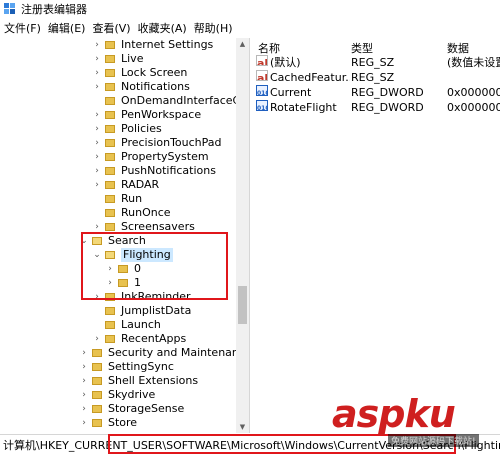  I want to click on tree-item-precisiontouchpad: › PrecisionTouchPad, so click(157, 143).